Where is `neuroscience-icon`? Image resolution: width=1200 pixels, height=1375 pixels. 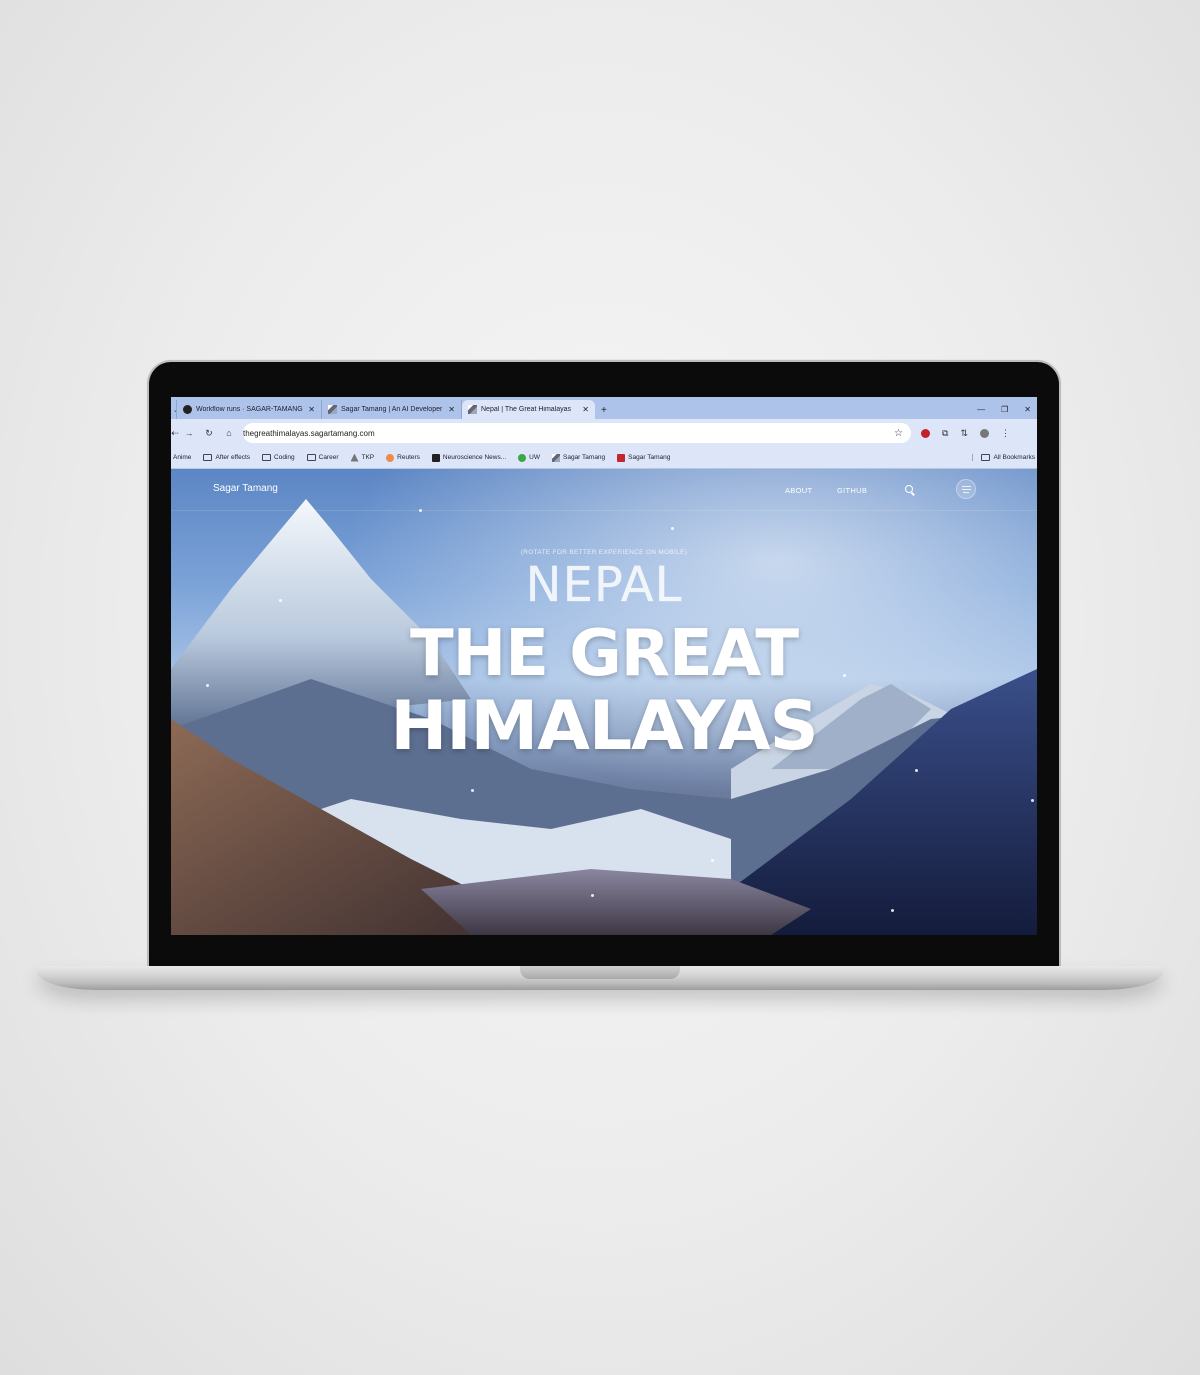 neuroscience-icon is located at coordinates (435, 457).